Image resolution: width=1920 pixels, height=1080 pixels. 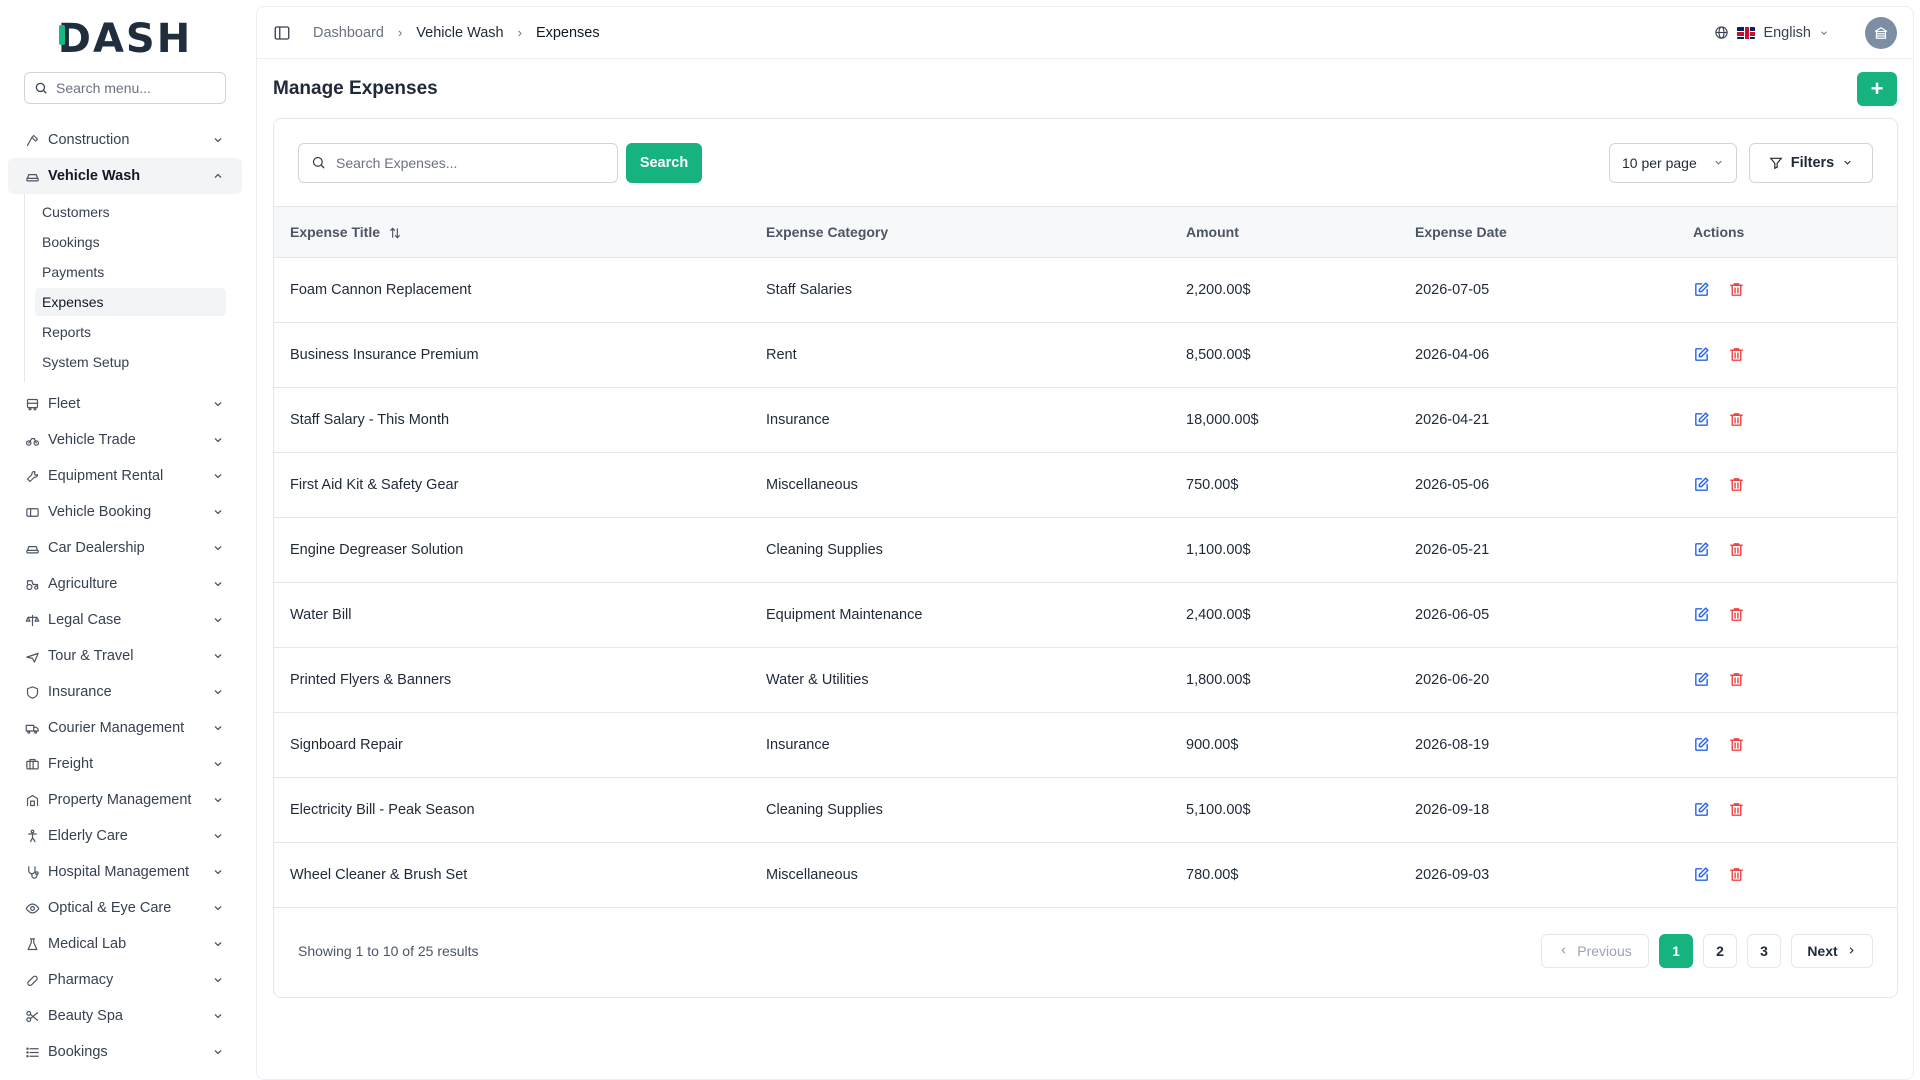 What do you see at coordinates (1877, 89) in the screenshot?
I see `add-expense-button: +` at bounding box center [1877, 89].